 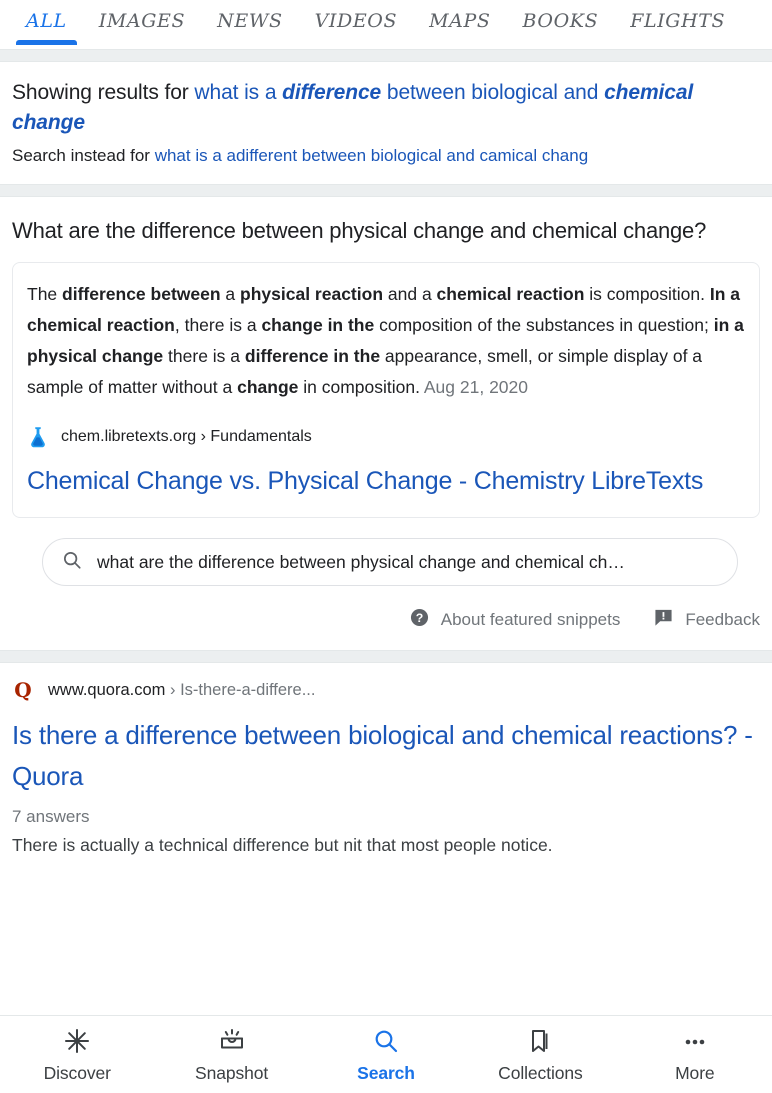 What do you see at coordinates (204, 356) in the screenshot?
I see `snippet-text-7: there is a` at bounding box center [204, 356].